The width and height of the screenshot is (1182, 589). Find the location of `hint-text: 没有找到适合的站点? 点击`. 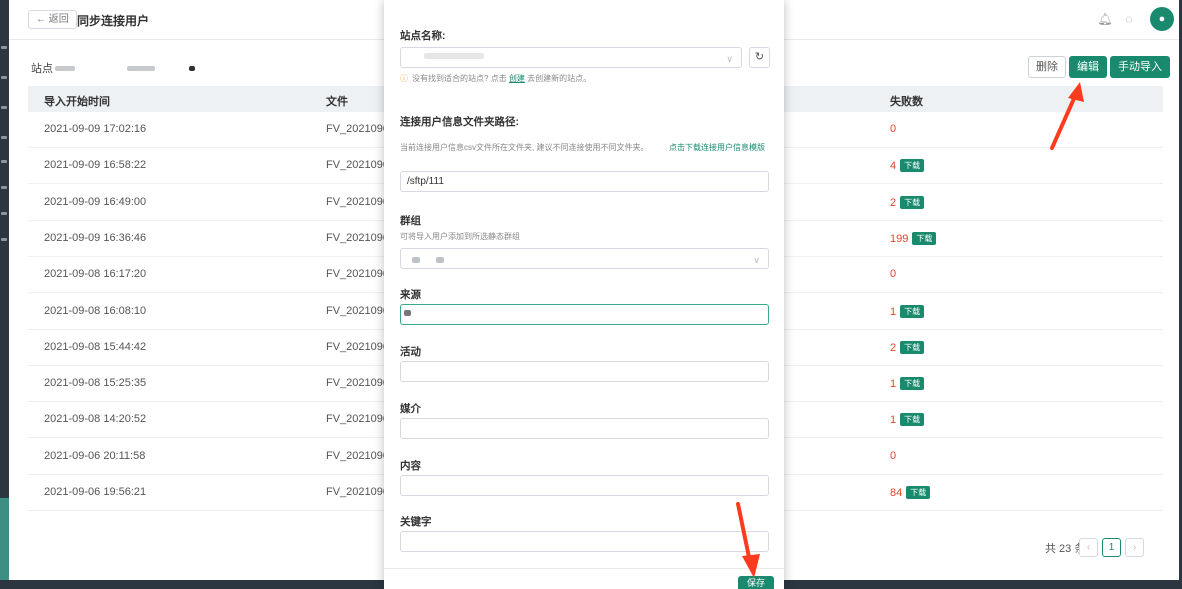

hint-text: 没有找到适合的站点? 点击 is located at coordinates (459, 78).